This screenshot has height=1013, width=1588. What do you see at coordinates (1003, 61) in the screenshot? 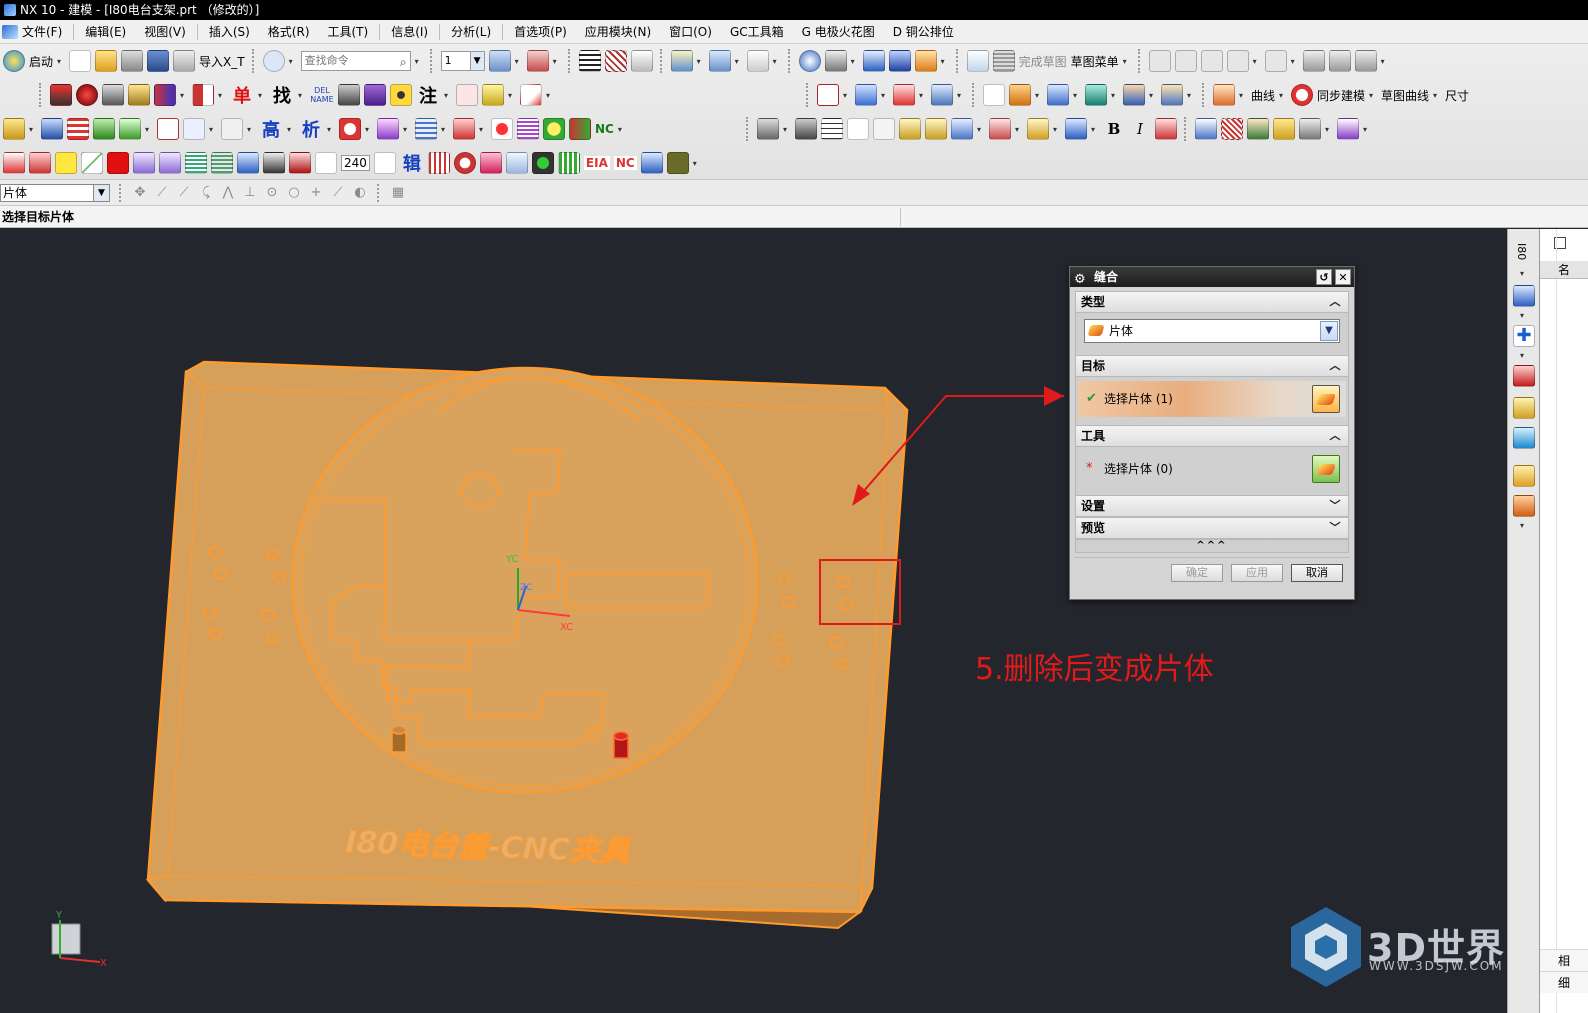
I see `finish-sketch-icon` at bounding box center [1003, 61].